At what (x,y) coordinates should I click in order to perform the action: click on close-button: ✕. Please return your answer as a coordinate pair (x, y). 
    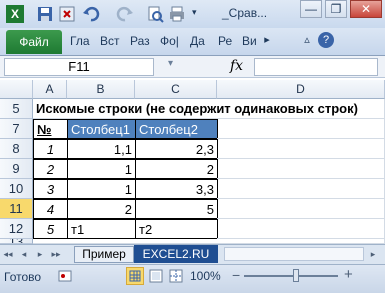
    Looking at the image, I should click on (366, 9).